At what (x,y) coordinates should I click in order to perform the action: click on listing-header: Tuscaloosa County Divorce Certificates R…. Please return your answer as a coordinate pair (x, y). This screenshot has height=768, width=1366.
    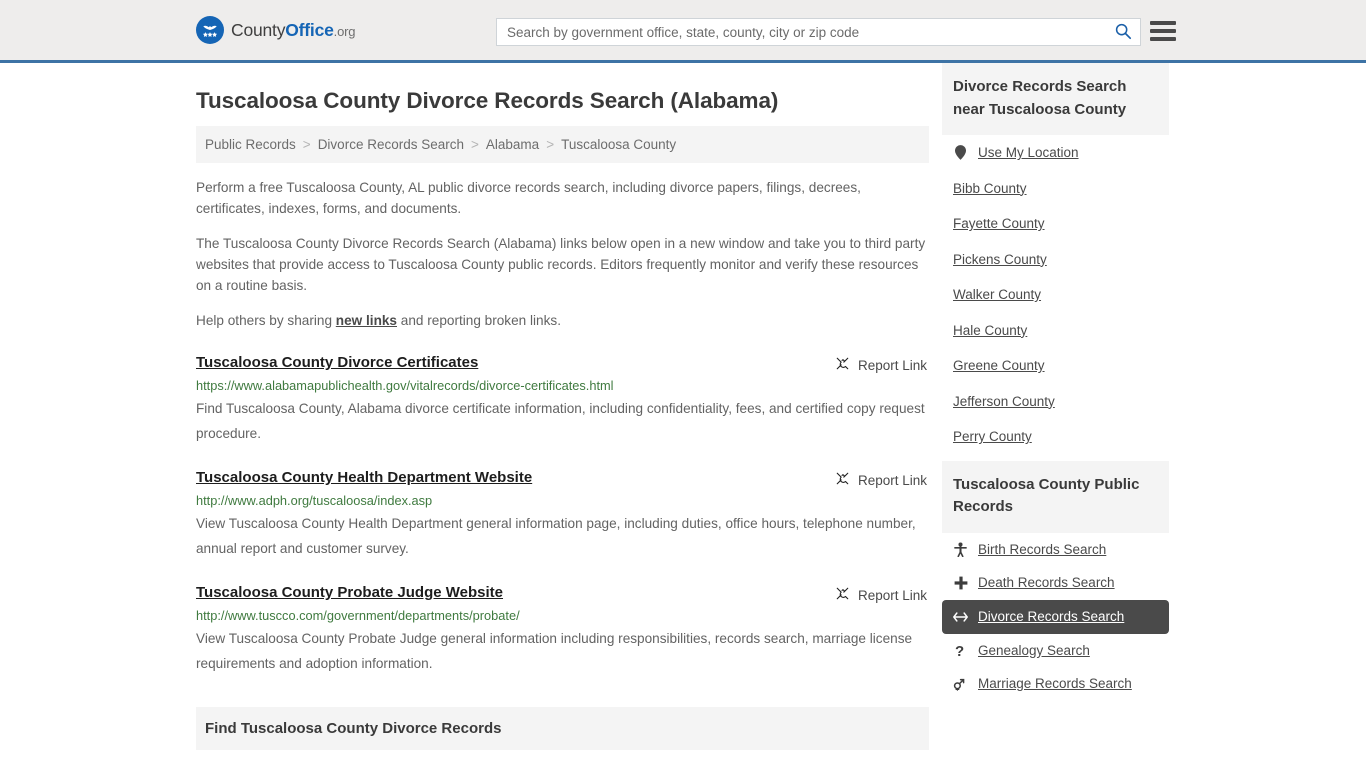
    Looking at the image, I should click on (562, 364).